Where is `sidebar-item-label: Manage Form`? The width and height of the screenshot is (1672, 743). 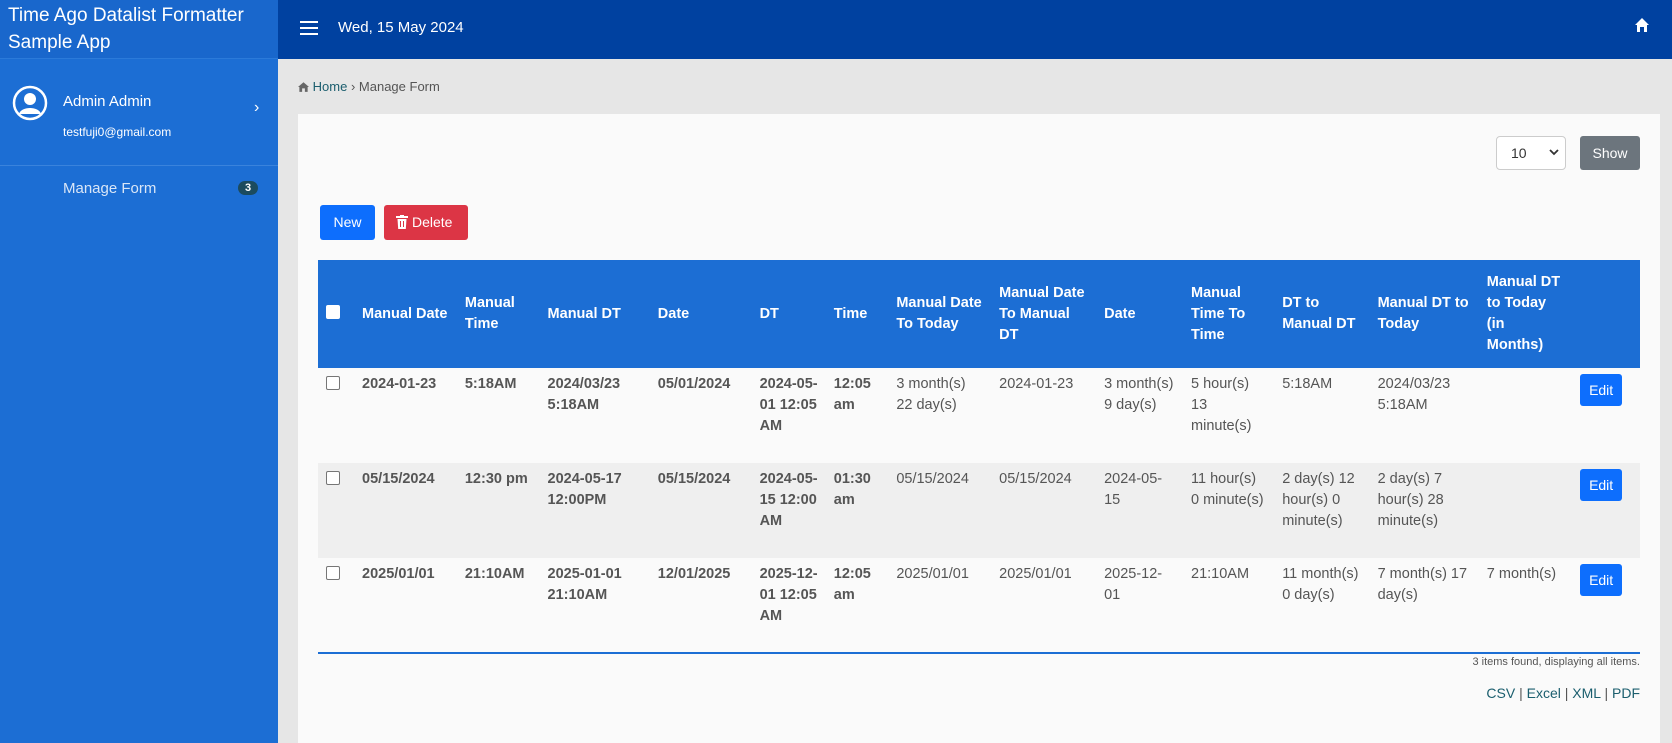
sidebar-item-label: Manage Form is located at coordinates (110, 188).